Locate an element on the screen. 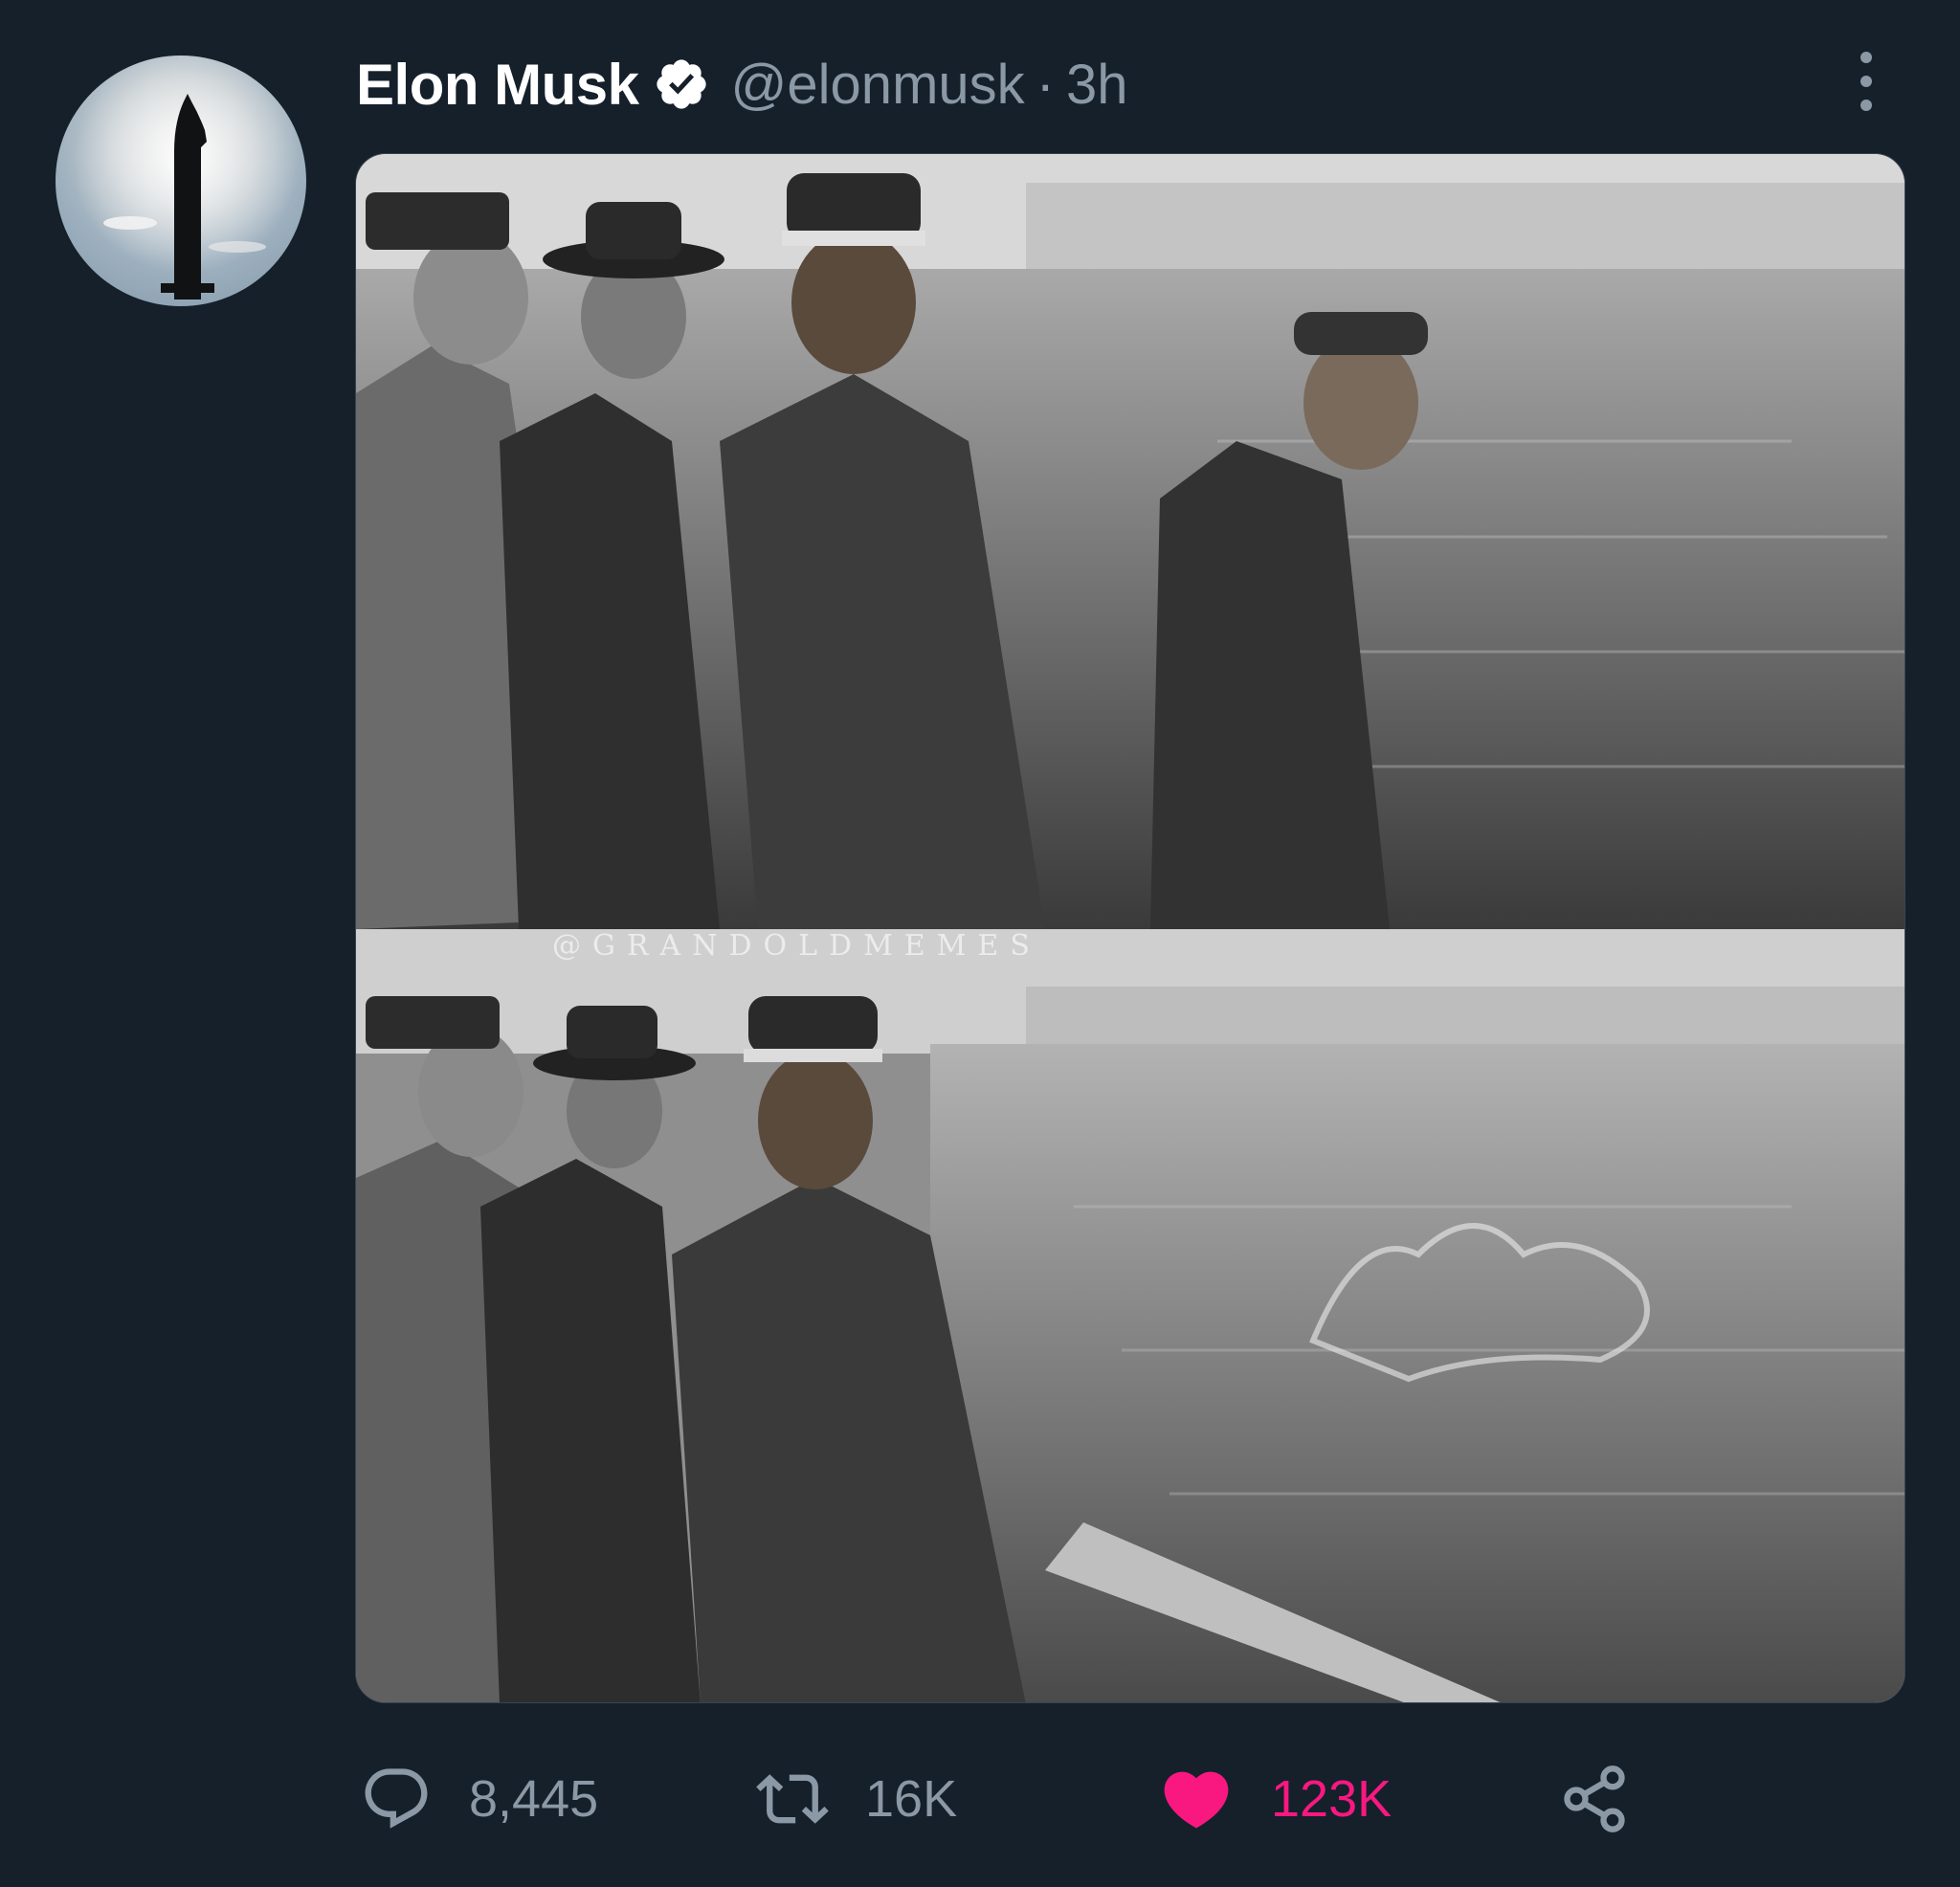 Image resolution: width=1960 pixels, height=1887 pixels. reply-button: 8,445 is located at coordinates (479, 1799).